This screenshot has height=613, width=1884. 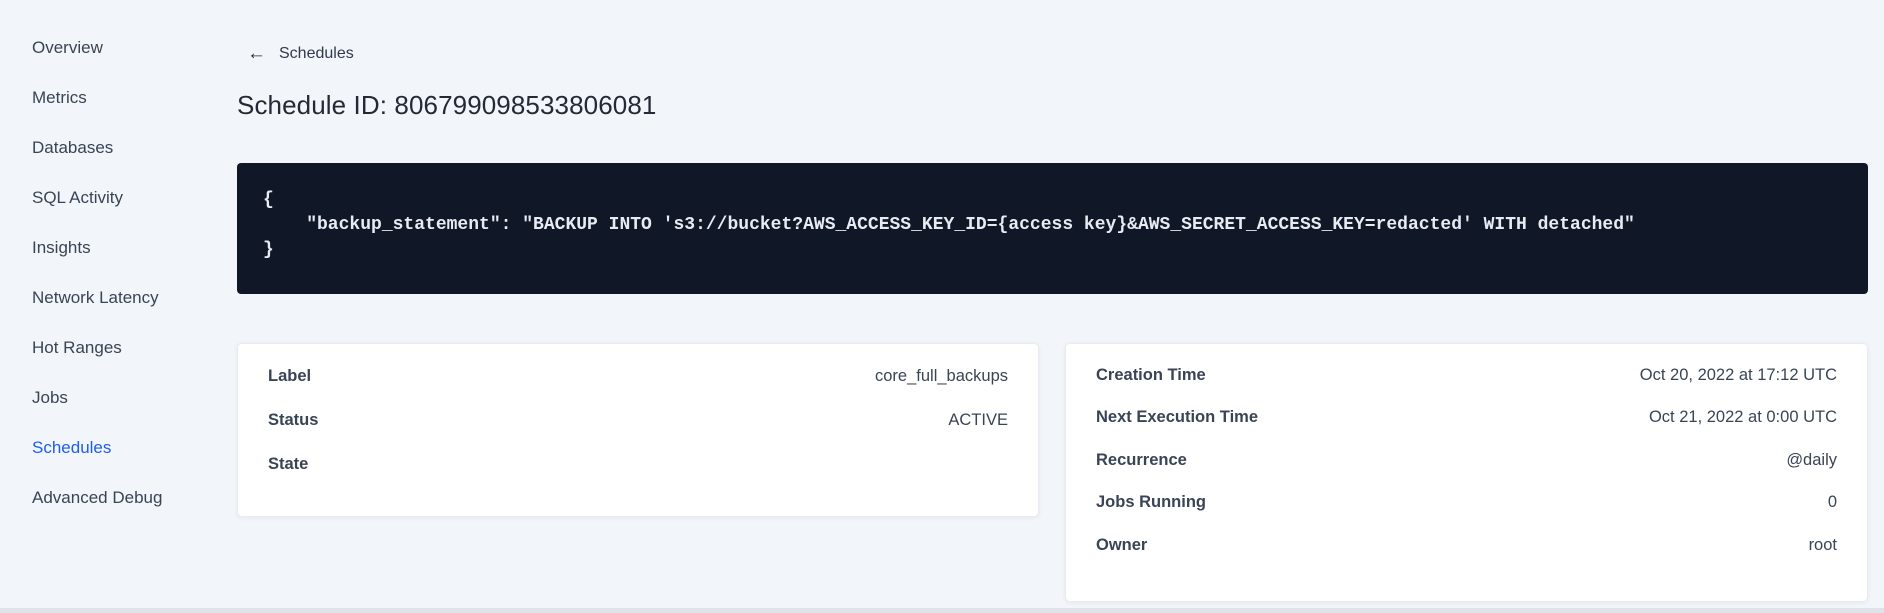 I want to click on row-owner-key: Owner, so click(x=1122, y=544).